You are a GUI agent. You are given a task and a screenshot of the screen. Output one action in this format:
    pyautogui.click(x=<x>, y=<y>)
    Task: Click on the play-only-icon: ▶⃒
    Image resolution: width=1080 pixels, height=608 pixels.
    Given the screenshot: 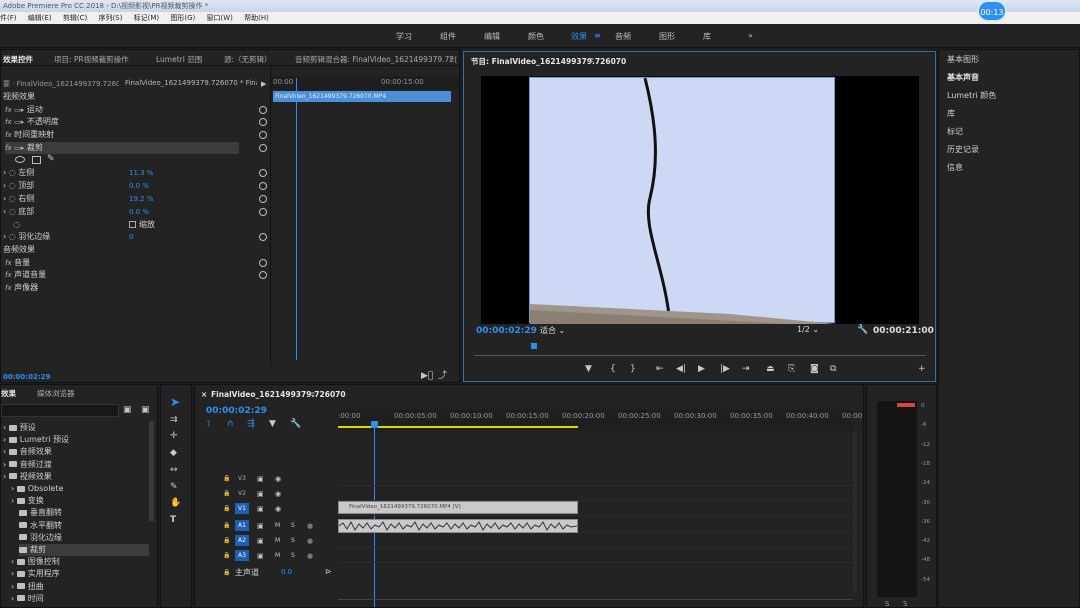 What is the action you would take?
    pyautogui.click(x=427, y=376)
    